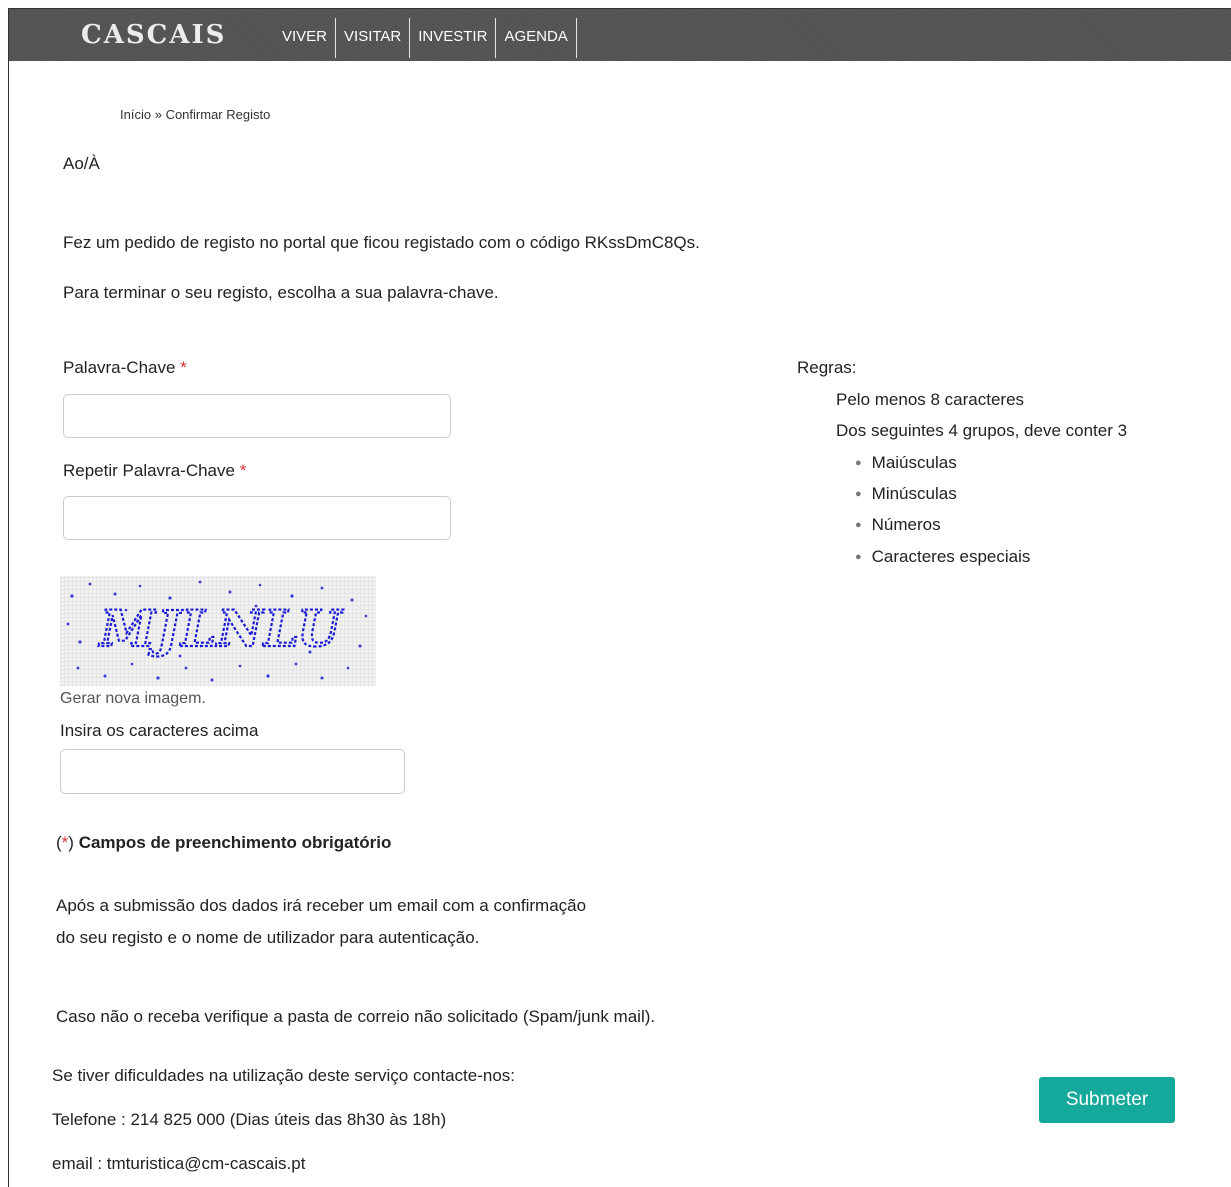  What do you see at coordinates (235, 842) in the screenshot?
I see `mandatory-fields-text: Campos de preenchimento obrigatório` at bounding box center [235, 842].